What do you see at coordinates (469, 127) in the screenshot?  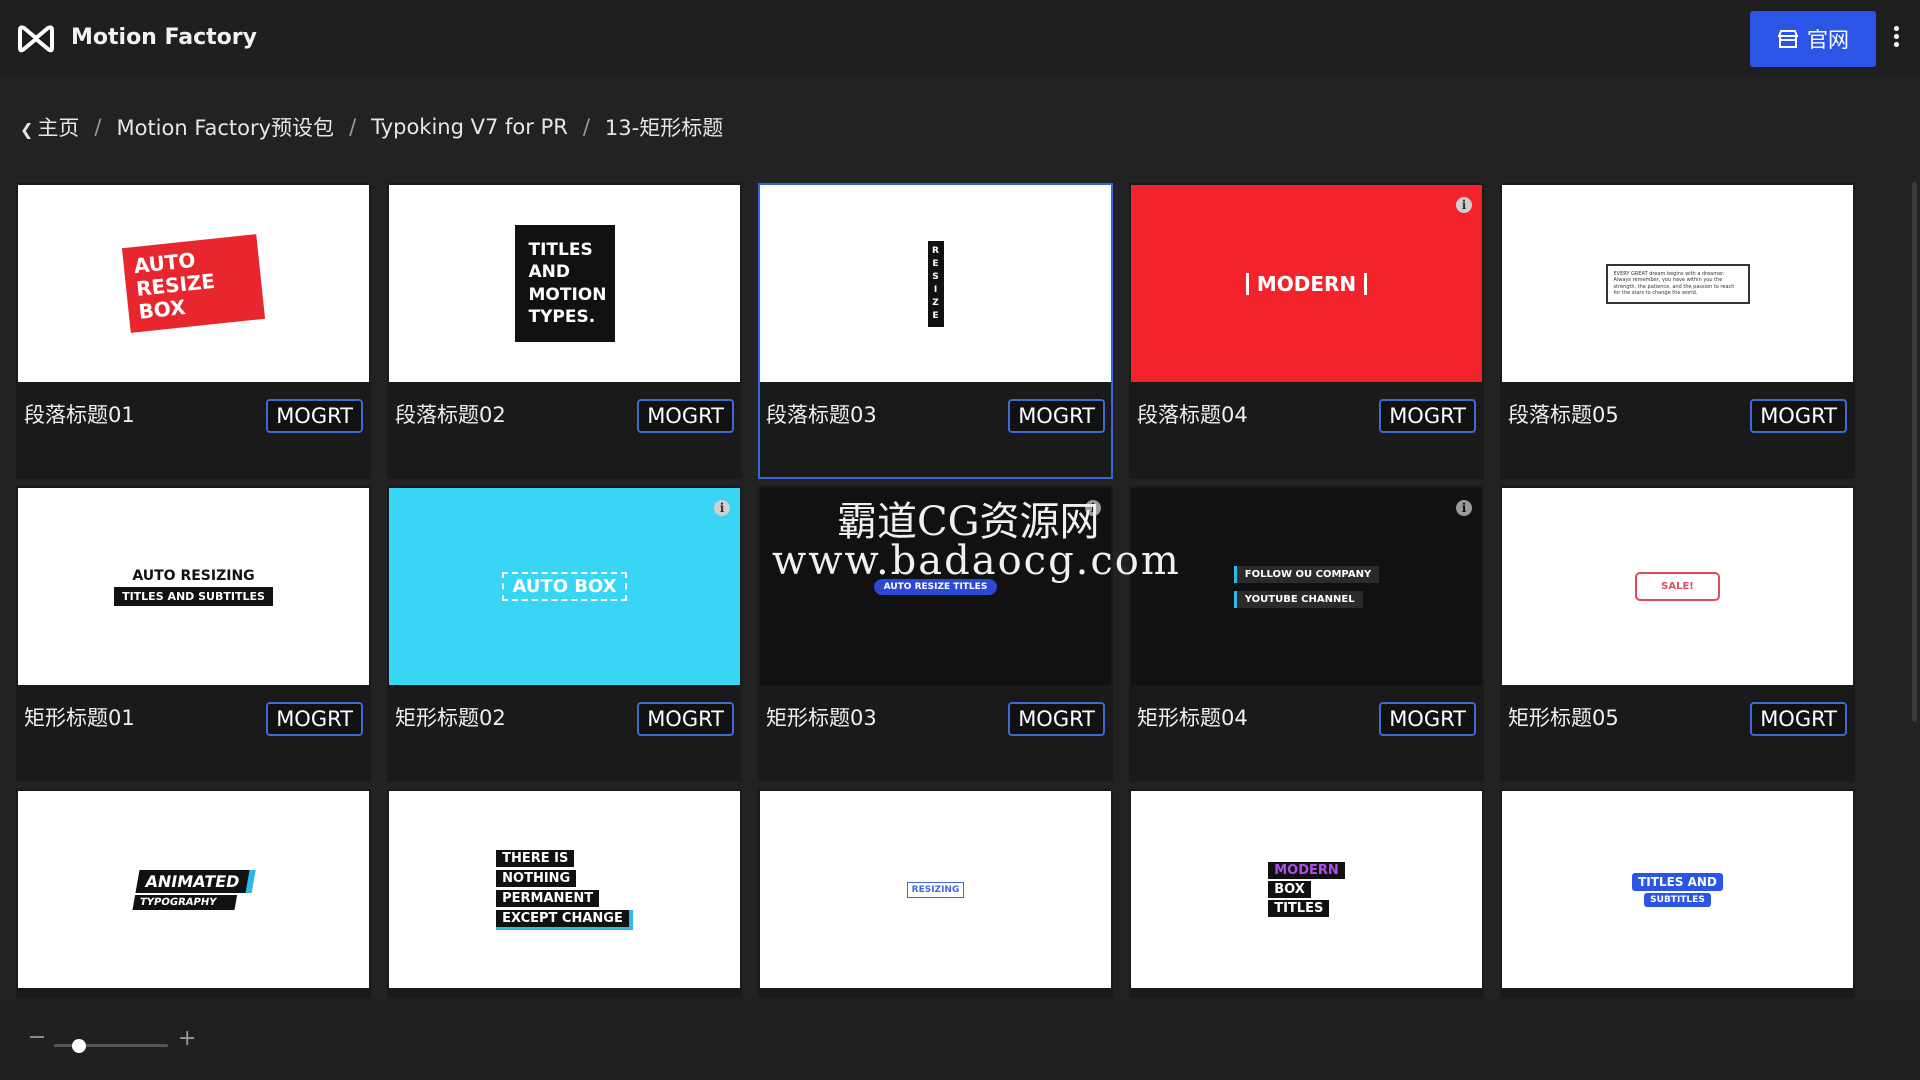 I see `breadcrumb-item-typoking: Typoking V7 for PR` at bounding box center [469, 127].